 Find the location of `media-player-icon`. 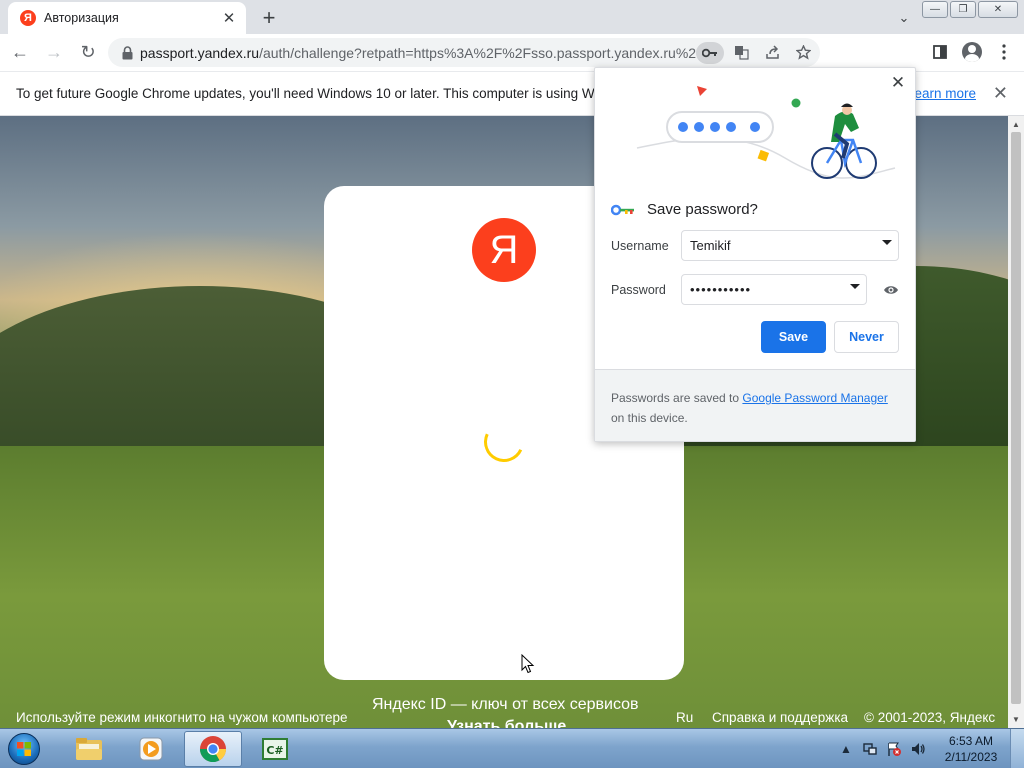

media-player-icon is located at coordinates (151, 749).